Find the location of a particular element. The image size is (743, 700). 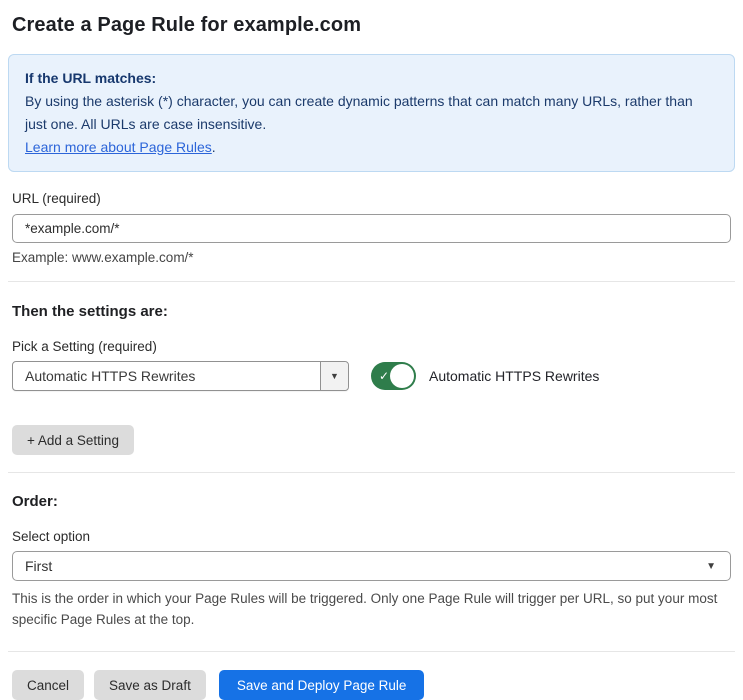

setting-dropdown-value: Automatic HTTPS Rewrites is located at coordinates (110, 376).